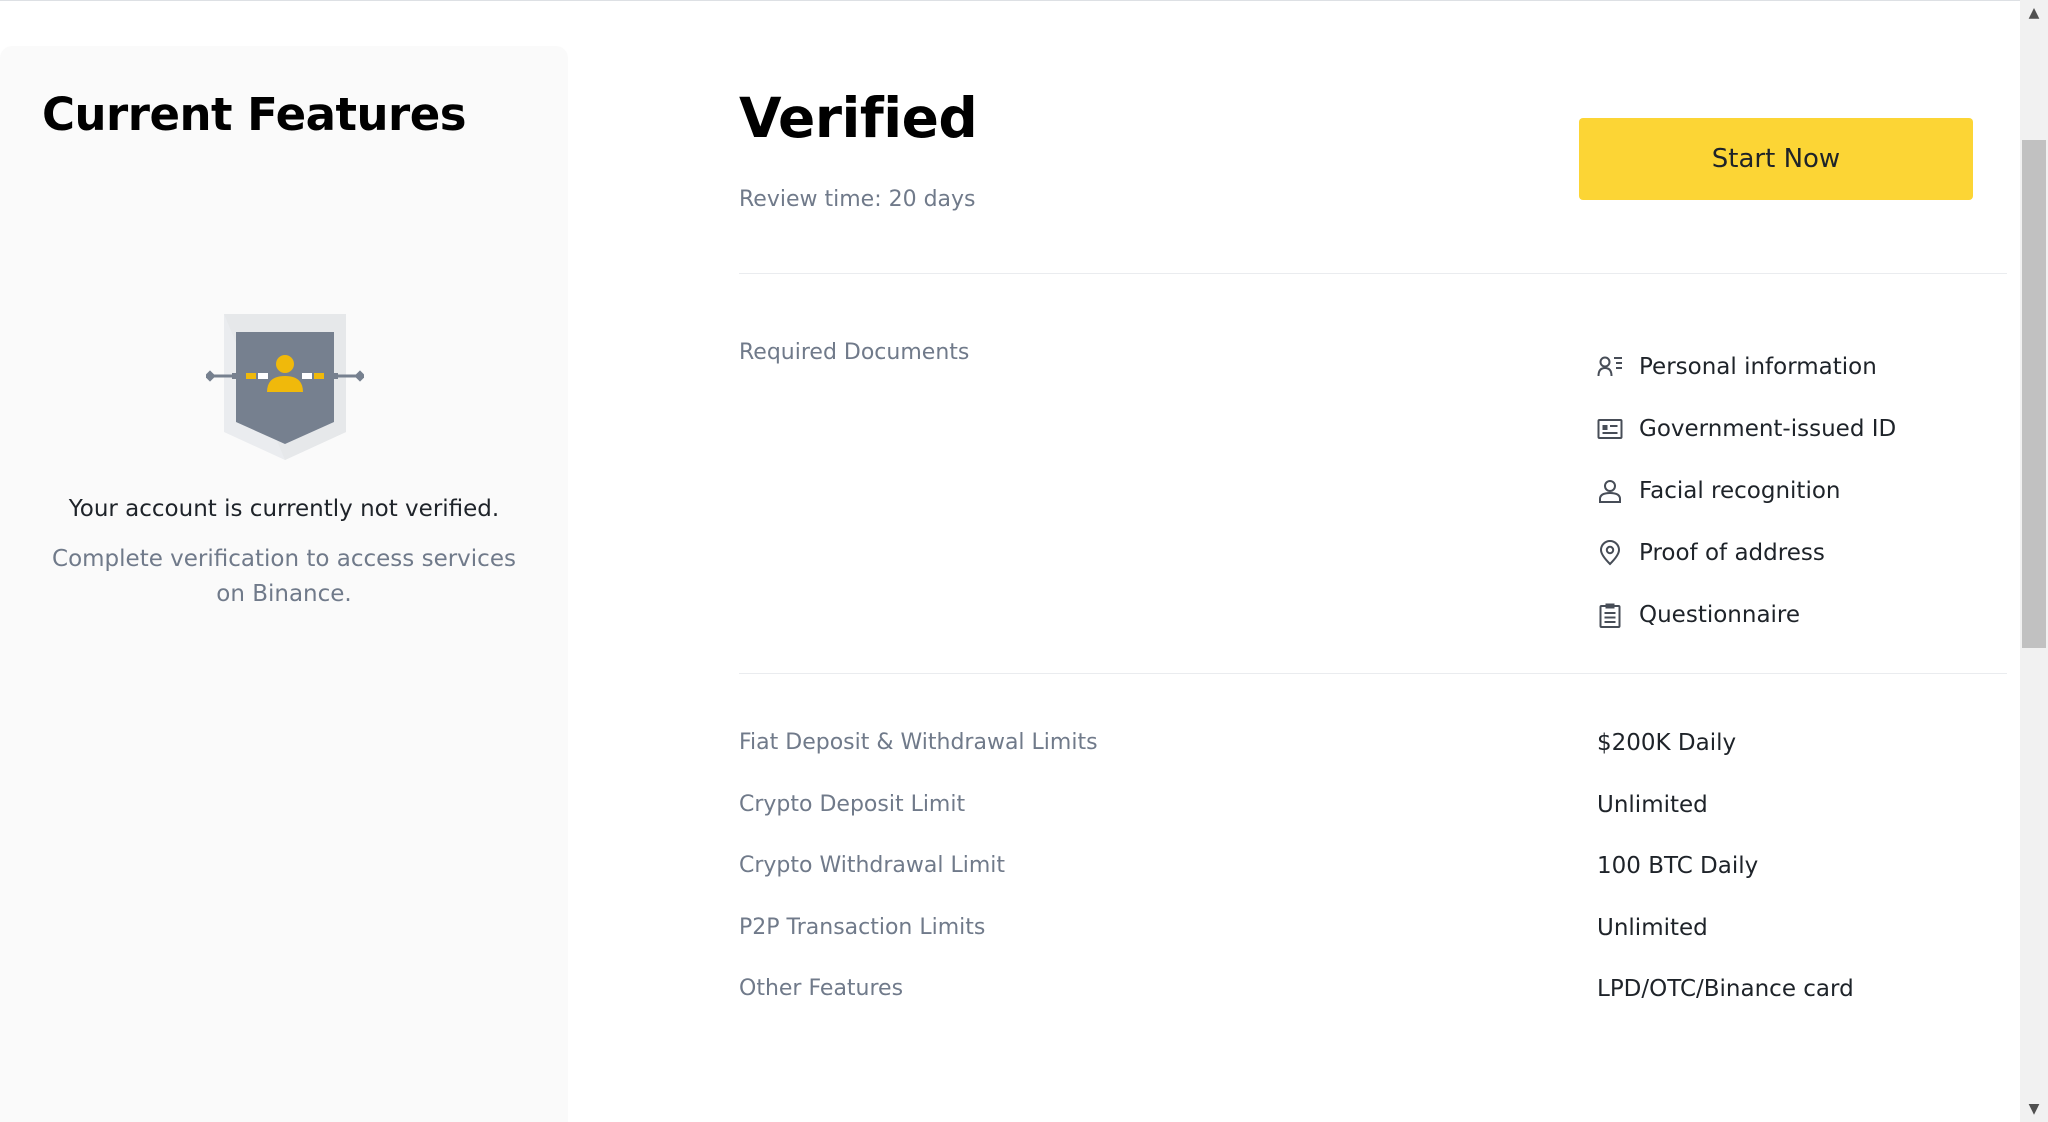 This screenshot has height=1122, width=2048. I want to click on limit-label: Other Features, so click(821, 988).